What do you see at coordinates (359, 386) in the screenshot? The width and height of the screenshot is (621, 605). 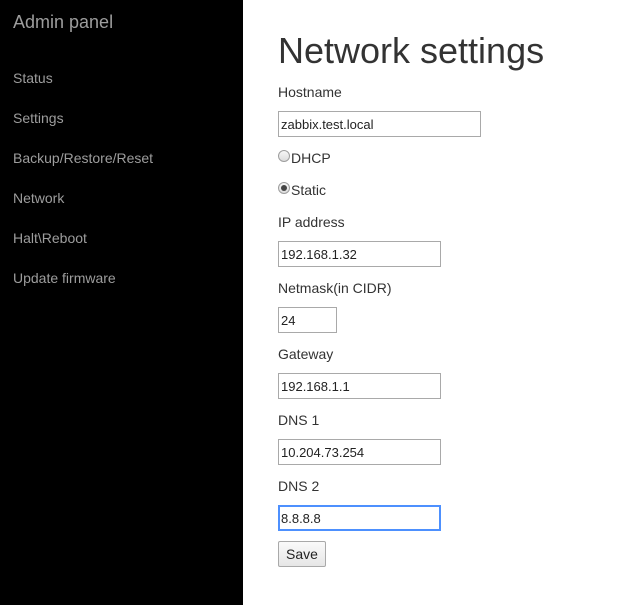 I see `gateway-input` at bounding box center [359, 386].